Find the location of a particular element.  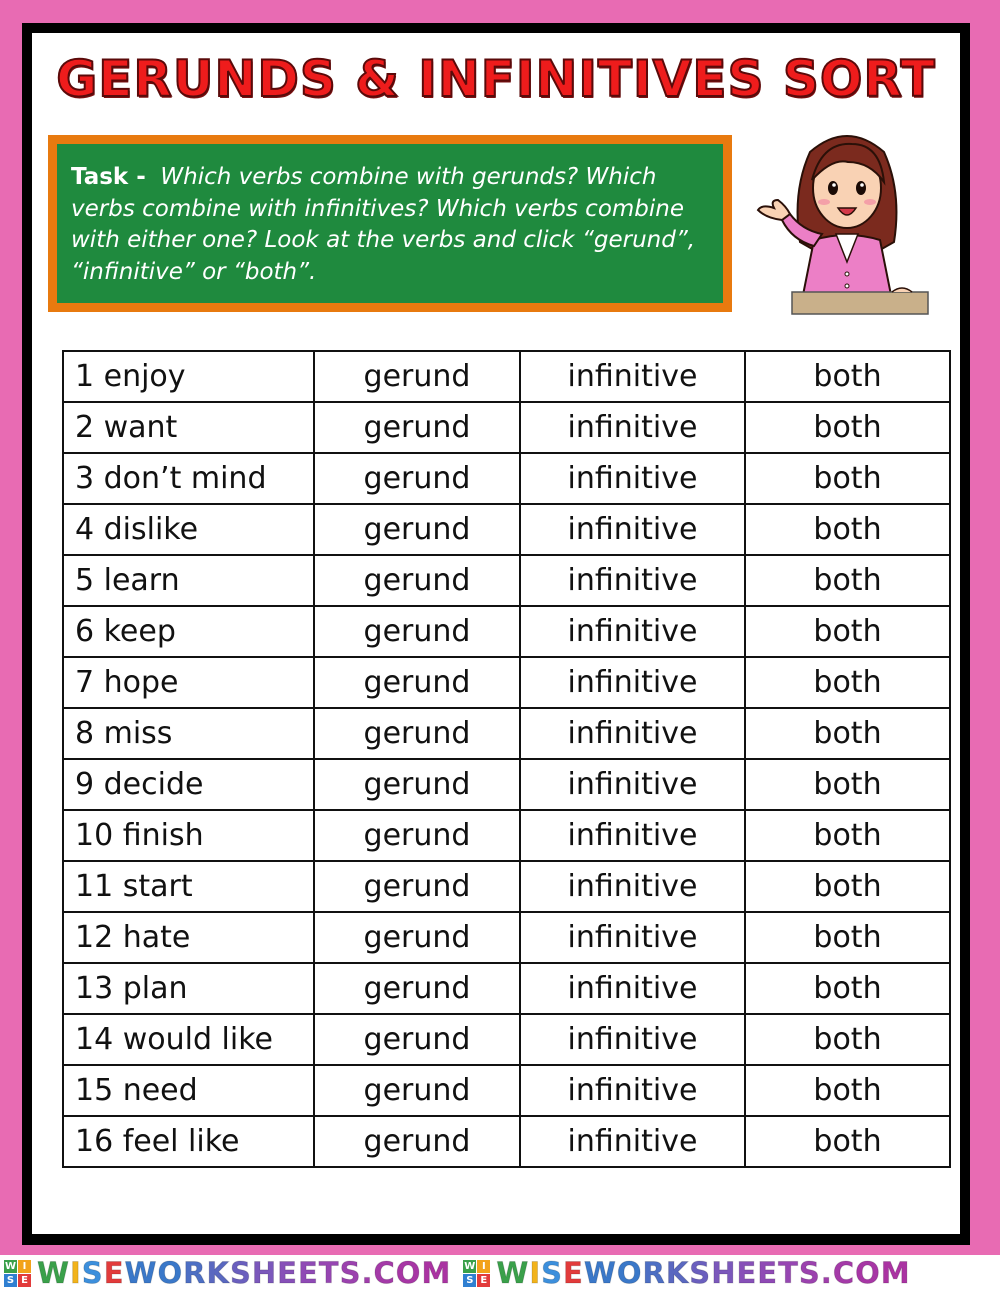

verb-label: 13 plan is located at coordinates (188, 988).